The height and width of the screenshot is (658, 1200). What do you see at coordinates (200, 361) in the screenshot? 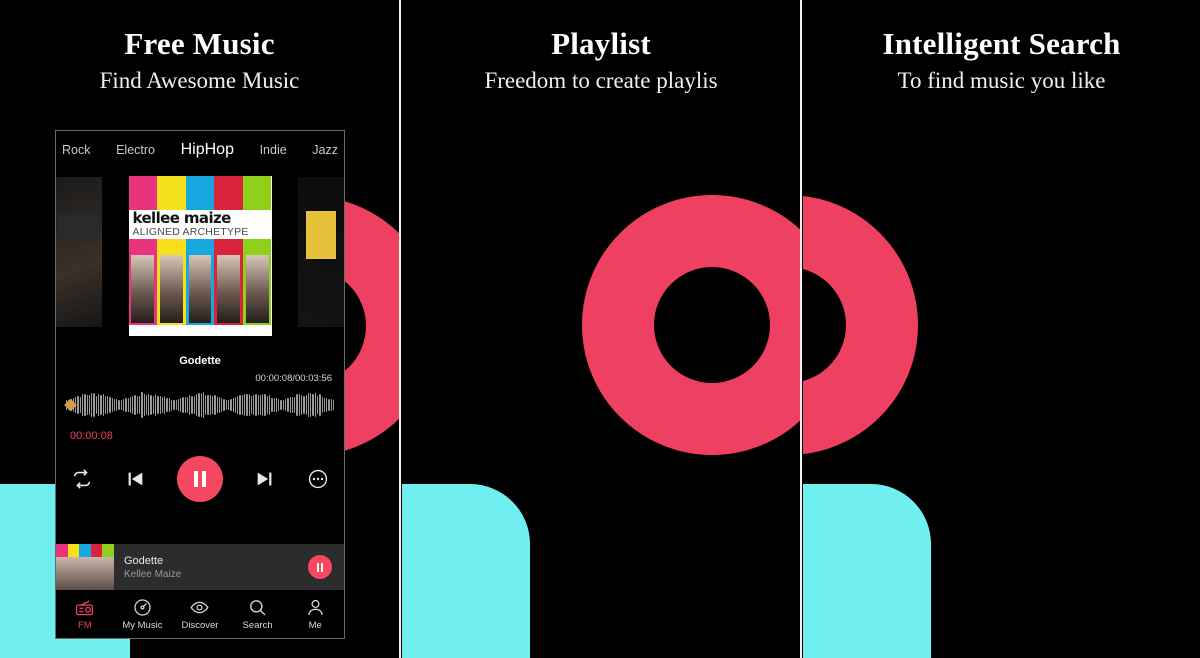
I see `player-track-title: Godette` at bounding box center [200, 361].